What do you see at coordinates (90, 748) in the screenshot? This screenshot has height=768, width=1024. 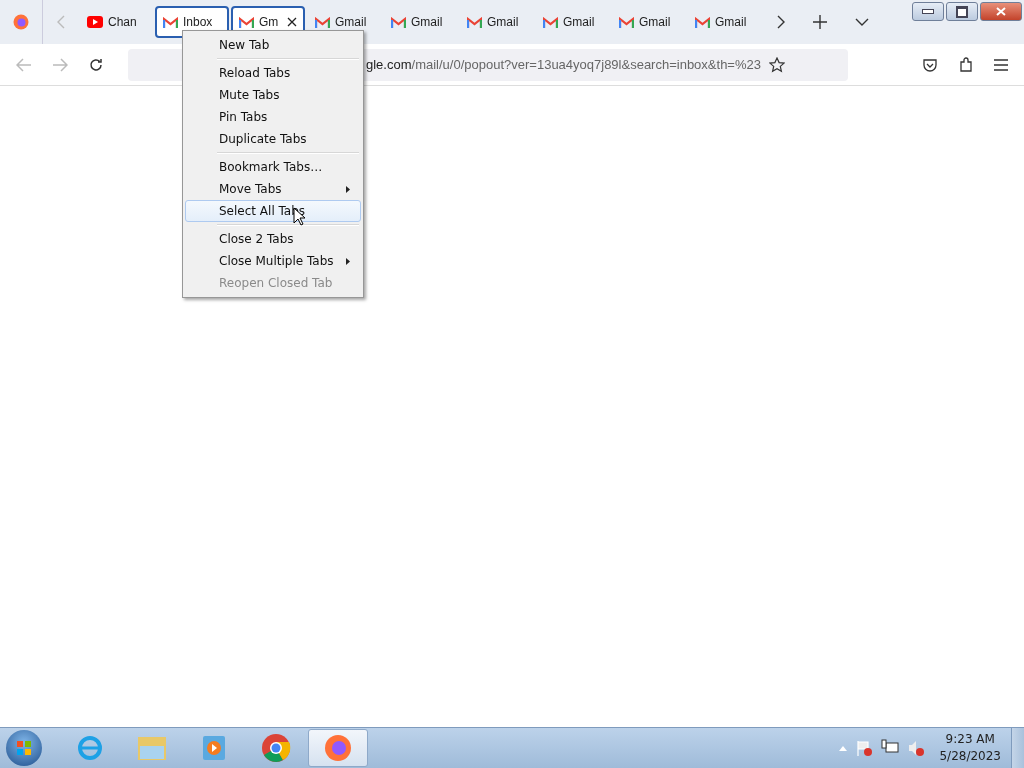 I see `letter-e-icon` at bounding box center [90, 748].